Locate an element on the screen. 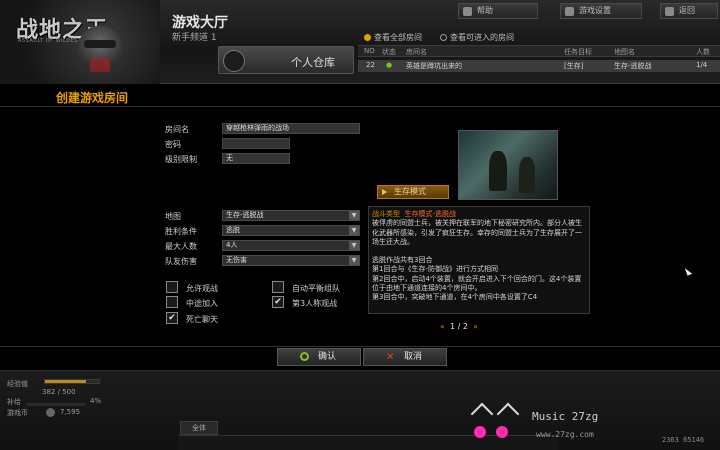 This screenshot has height=450, width=720. map-preview-image is located at coordinates (508, 165).